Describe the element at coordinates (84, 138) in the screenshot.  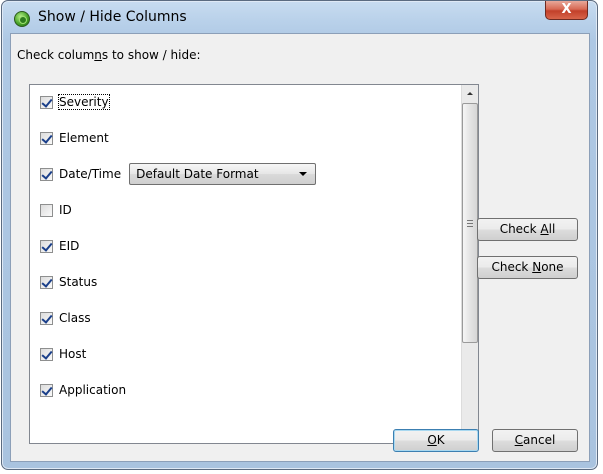
I see `element-label: Element` at that location.